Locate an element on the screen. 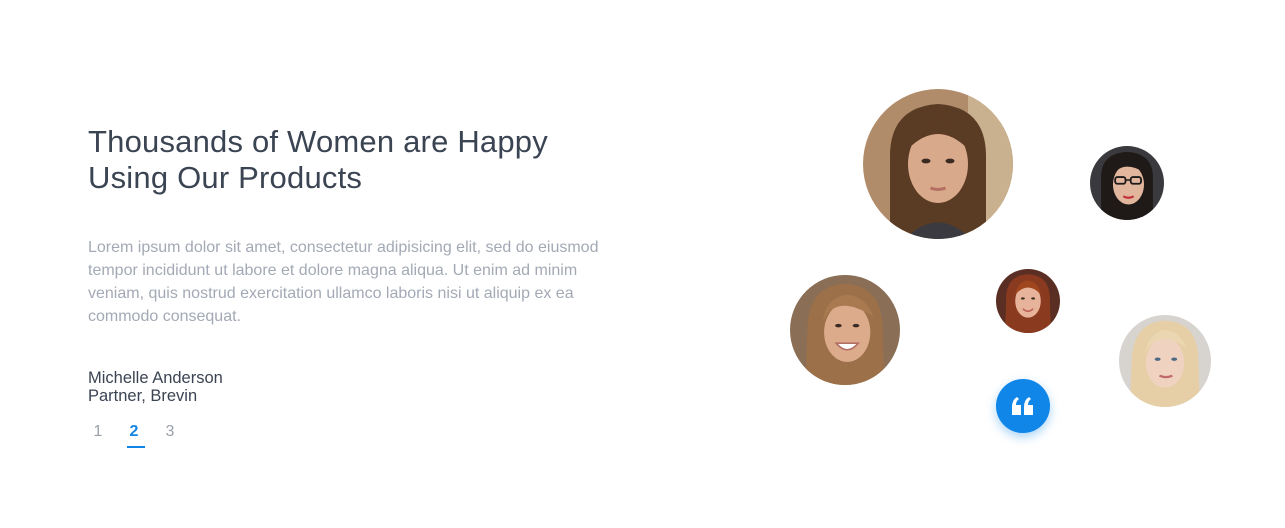 The width and height of the screenshot is (1285, 528). heading-line-2: Using Our Products is located at coordinates (225, 177).